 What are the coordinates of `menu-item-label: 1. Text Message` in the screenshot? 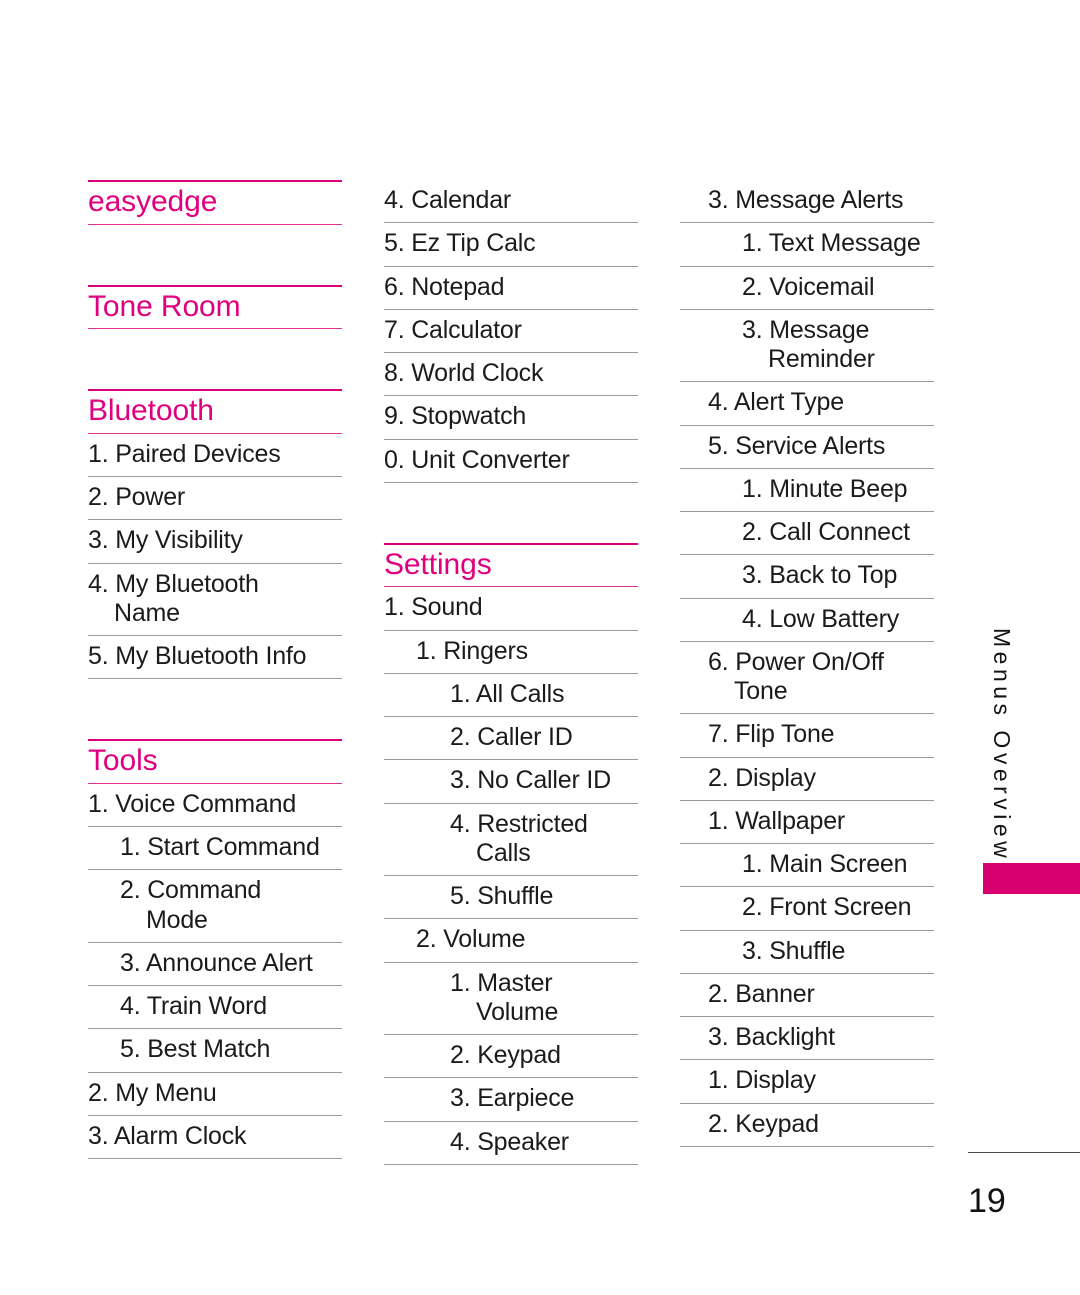 It's located at (831, 243).